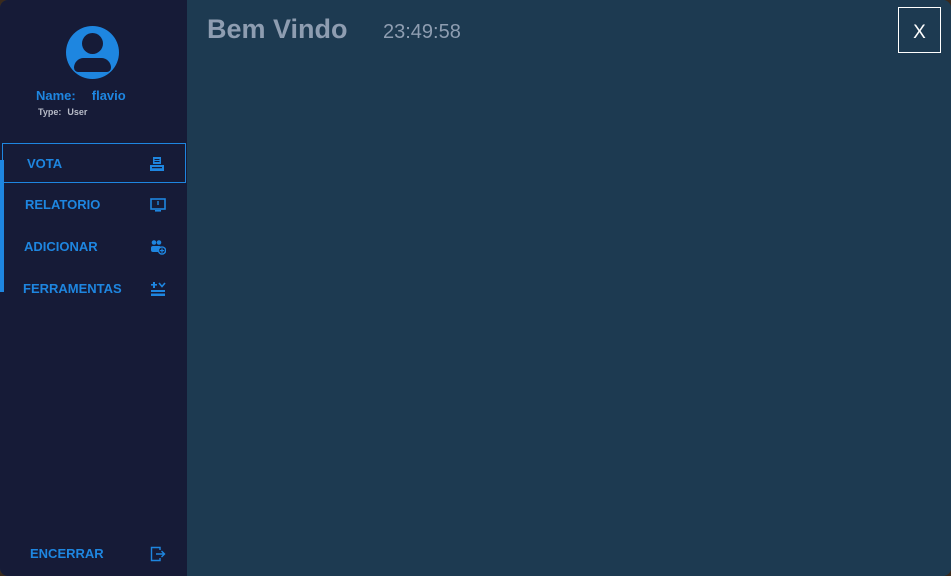 This screenshot has width=951, height=576. Describe the element at coordinates (45, 163) in the screenshot. I see `sidebar-item-label: VOTA` at that location.